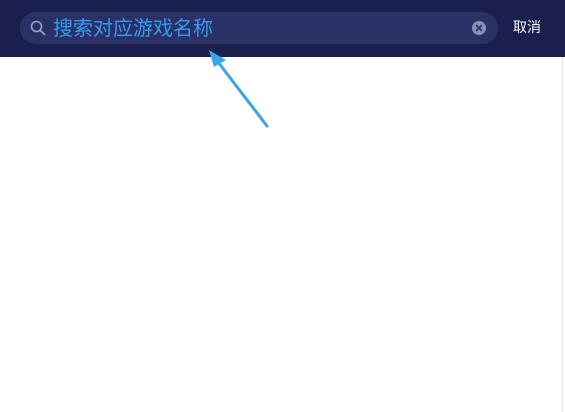 Image resolution: width=565 pixels, height=412 pixels. Describe the element at coordinates (133, 28) in the screenshot. I see `search-query-text: 搜索对应游戏名称` at that location.